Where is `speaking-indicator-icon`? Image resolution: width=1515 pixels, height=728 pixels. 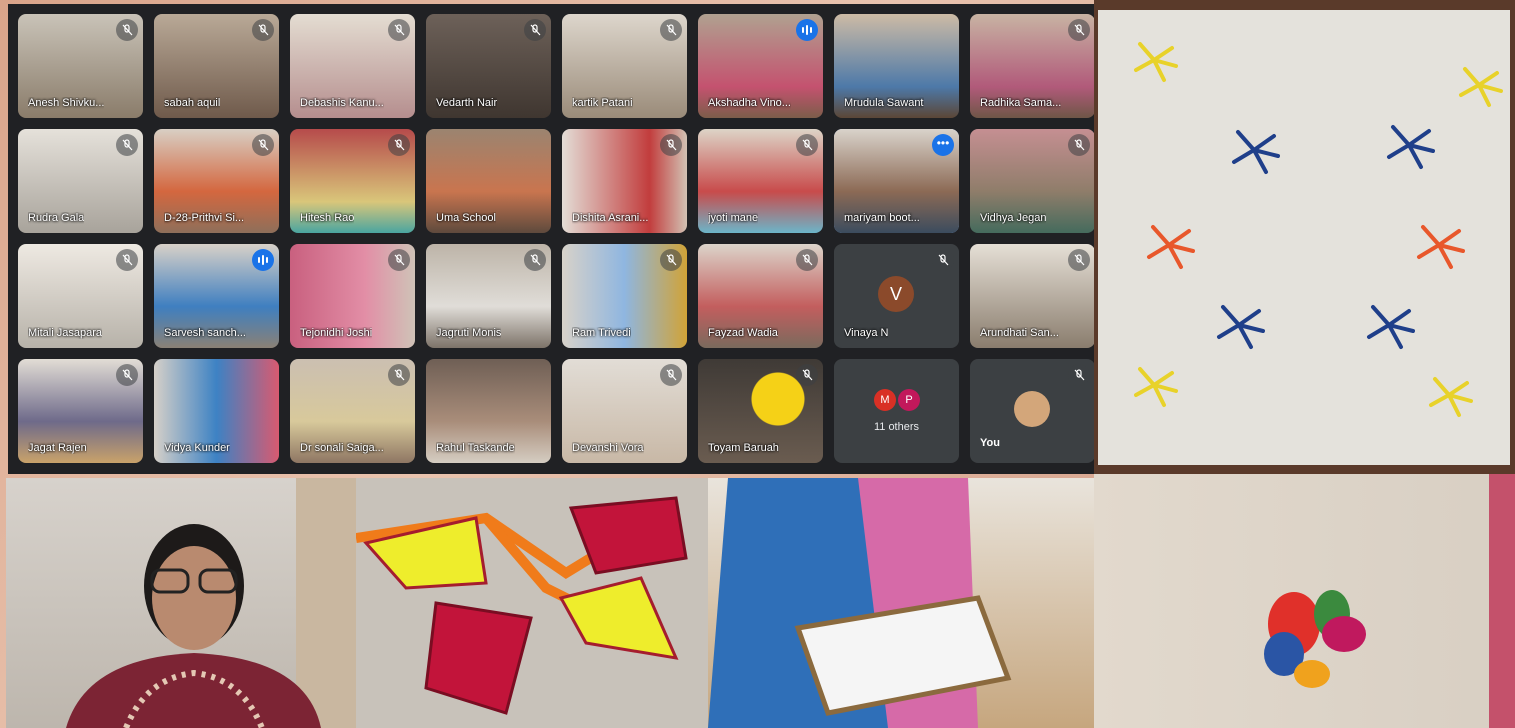 speaking-indicator-icon is located at coordinates (807, 30).